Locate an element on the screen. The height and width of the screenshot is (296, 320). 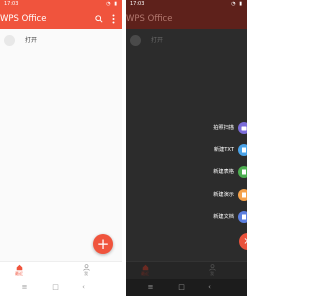
search-icon is located at coordinates (99, 19).